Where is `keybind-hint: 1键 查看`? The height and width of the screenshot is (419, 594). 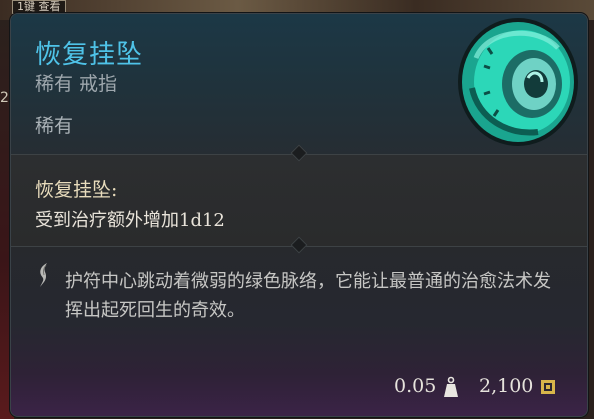 keybind-hint: 1键 查看 is located at coordinates (39, 7).